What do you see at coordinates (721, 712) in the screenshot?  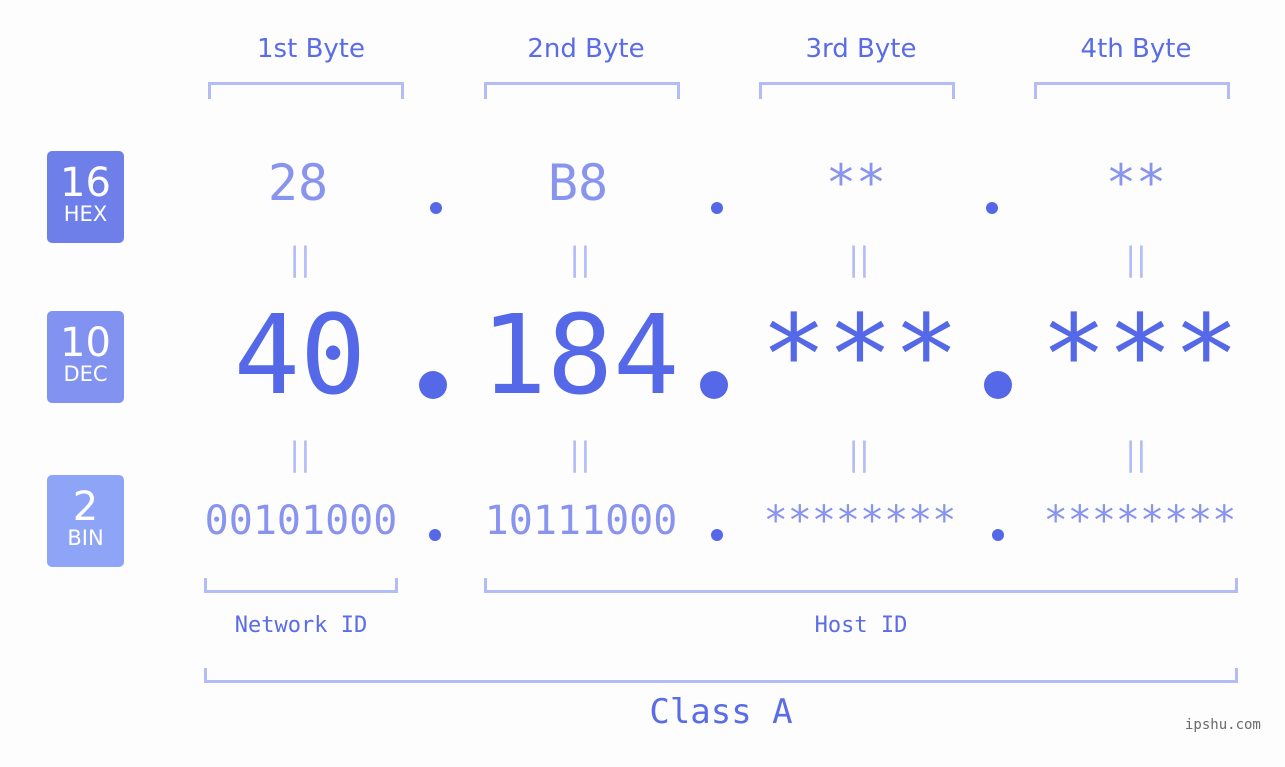 I see `class-label: Class A` at bounding box center [721, 712].